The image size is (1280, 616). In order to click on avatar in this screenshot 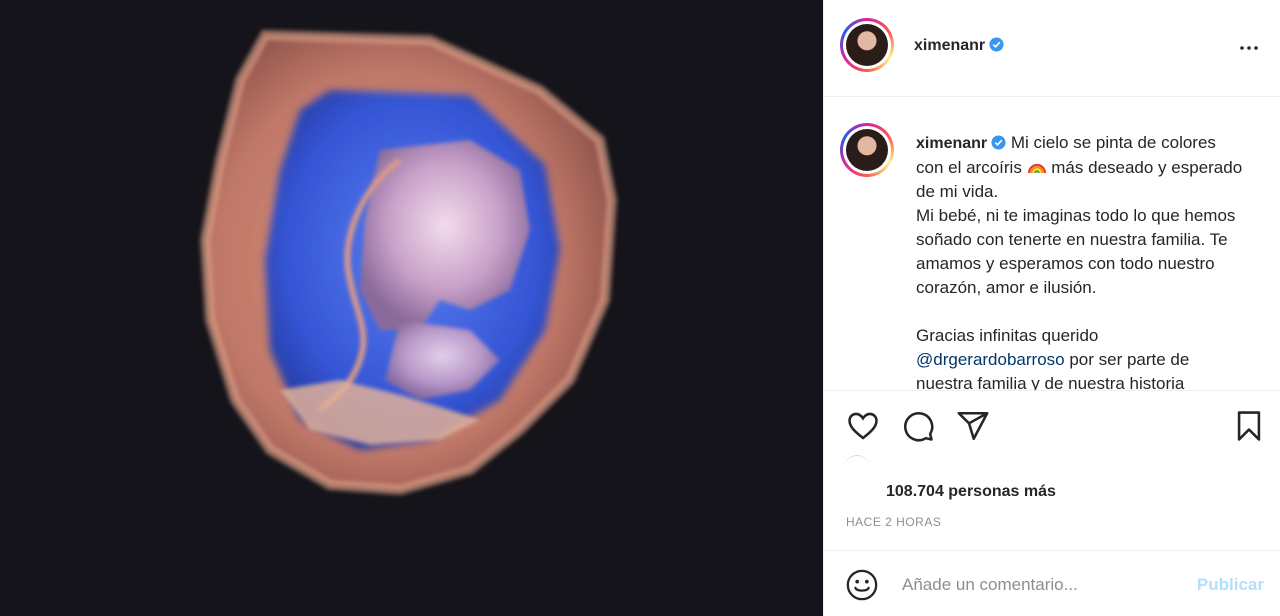, I will do `click(867, 45)`.